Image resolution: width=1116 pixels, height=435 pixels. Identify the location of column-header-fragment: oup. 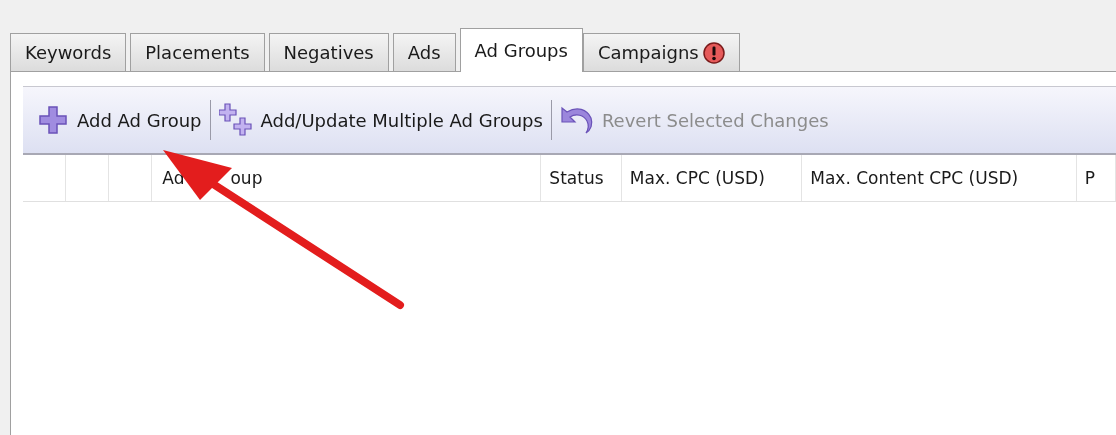
(246, 178).